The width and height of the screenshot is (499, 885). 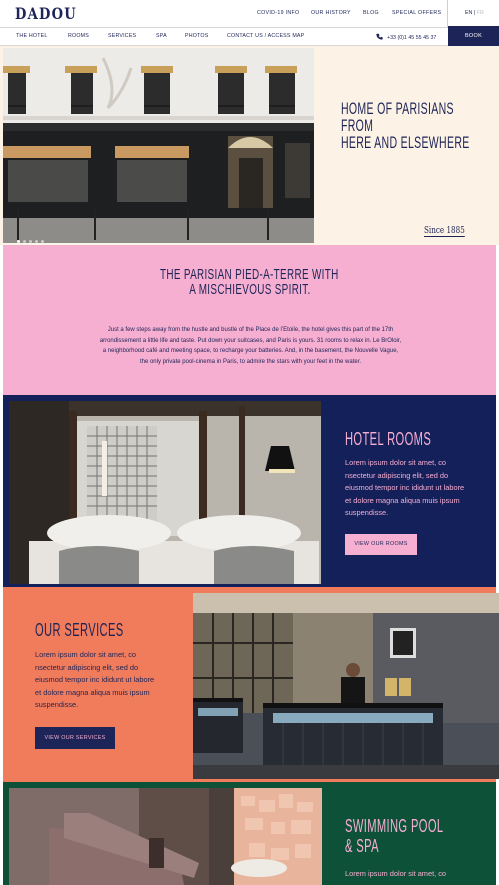 I want to click on spa-title: SWIMMING POOL & SPA, so click(x=394, y=836).